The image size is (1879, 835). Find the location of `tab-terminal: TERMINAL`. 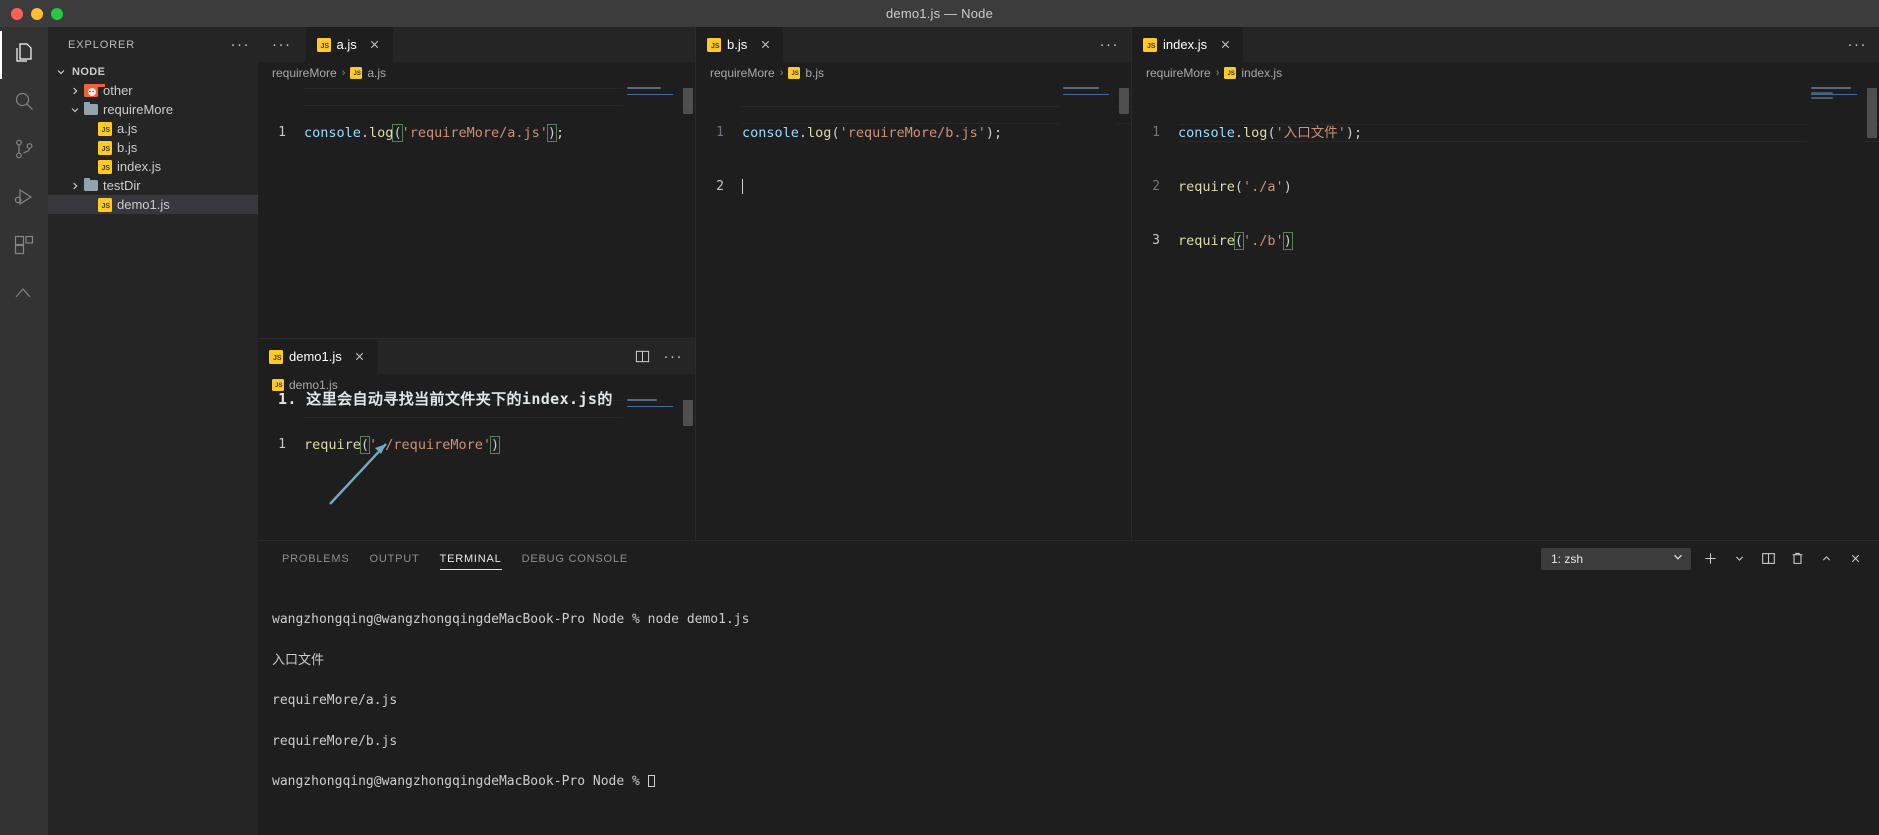

tab-terminal: TERMINAL is located at coordinates (471, 558).